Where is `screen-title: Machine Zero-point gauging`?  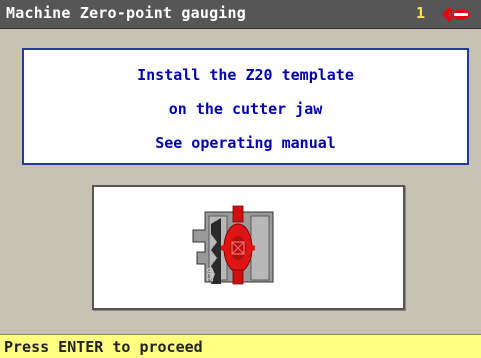 screen-title: Machine Zero-point gauging is located at coordinates (126, 13).